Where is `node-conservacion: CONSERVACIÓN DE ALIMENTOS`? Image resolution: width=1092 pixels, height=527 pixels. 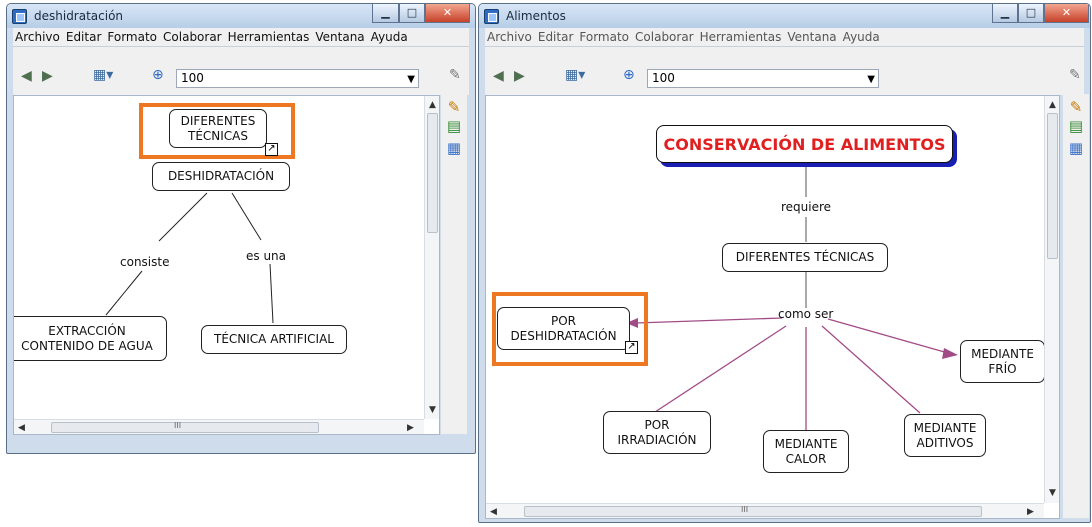
node-conservacion: CONSERVACIÓN DE ALIMENTOS is located at coordinates (804, 144).